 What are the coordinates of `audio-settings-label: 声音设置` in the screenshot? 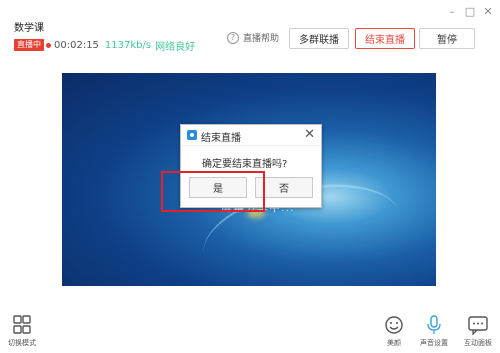 It's located at (434, 343).